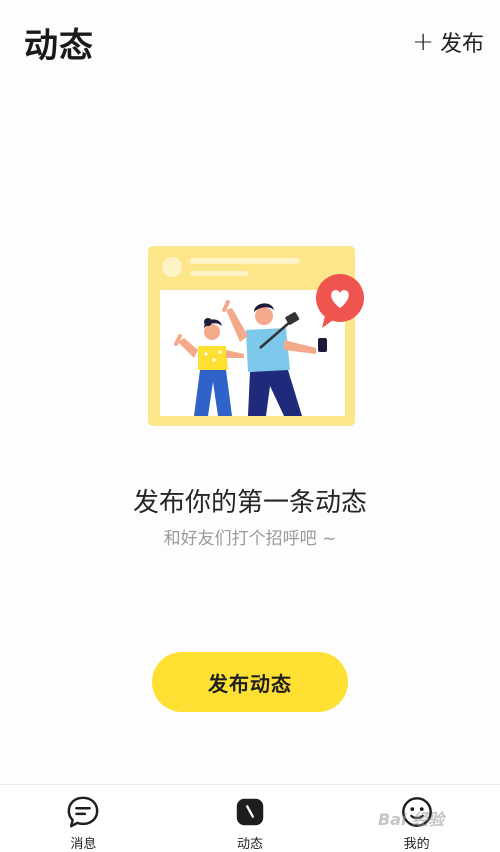 The image size is (500, 852). I want to click on header: 动态 + 发布, so click(250, 40).